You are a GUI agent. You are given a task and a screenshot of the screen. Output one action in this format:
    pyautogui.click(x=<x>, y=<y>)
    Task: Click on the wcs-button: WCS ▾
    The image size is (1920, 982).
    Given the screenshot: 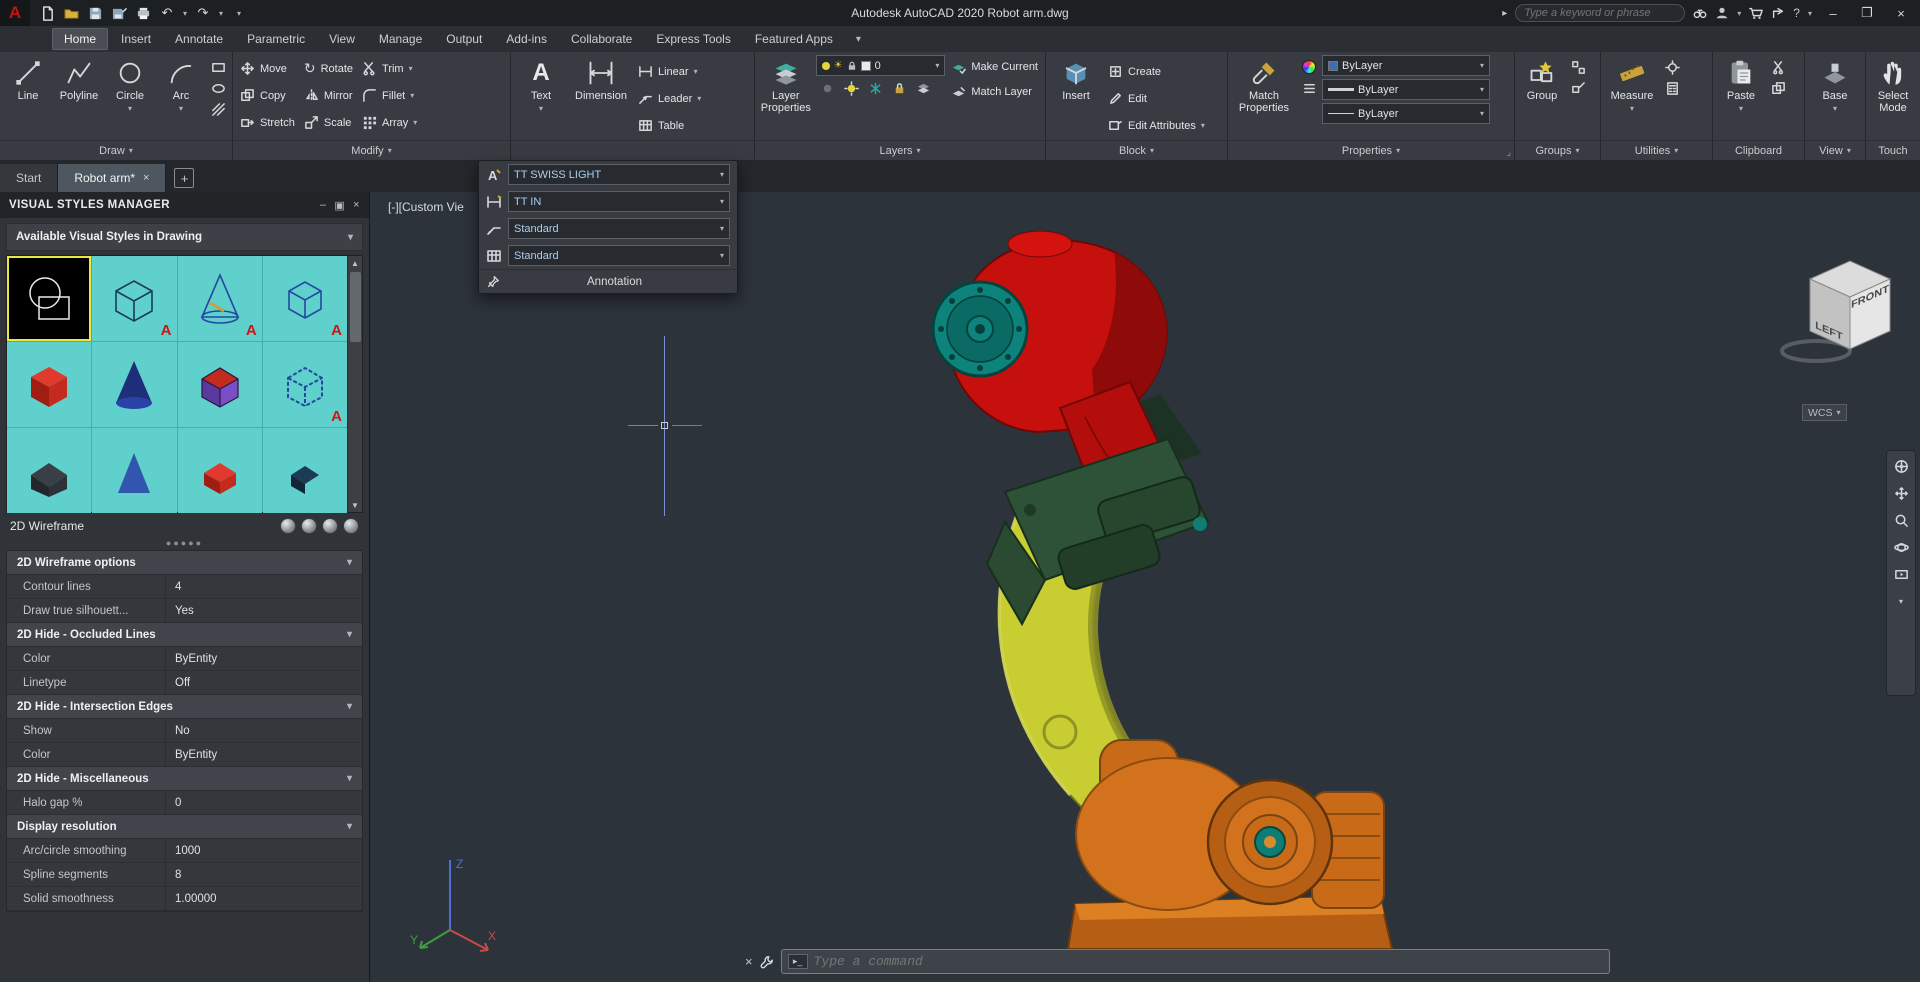 What is the action you would take?
    pyautogui.click(x=1824, y=412)
    